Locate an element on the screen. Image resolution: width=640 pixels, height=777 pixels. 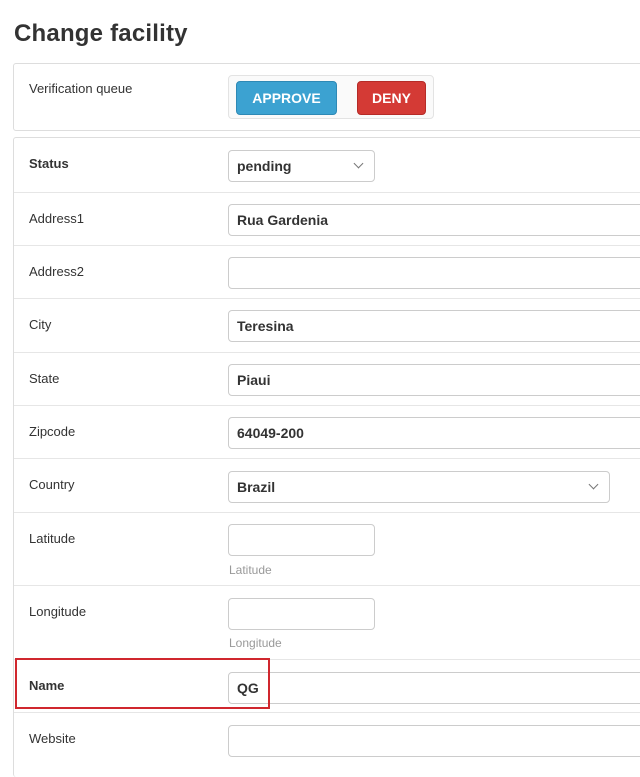
latitude-input is located at coordinates (301, 540).